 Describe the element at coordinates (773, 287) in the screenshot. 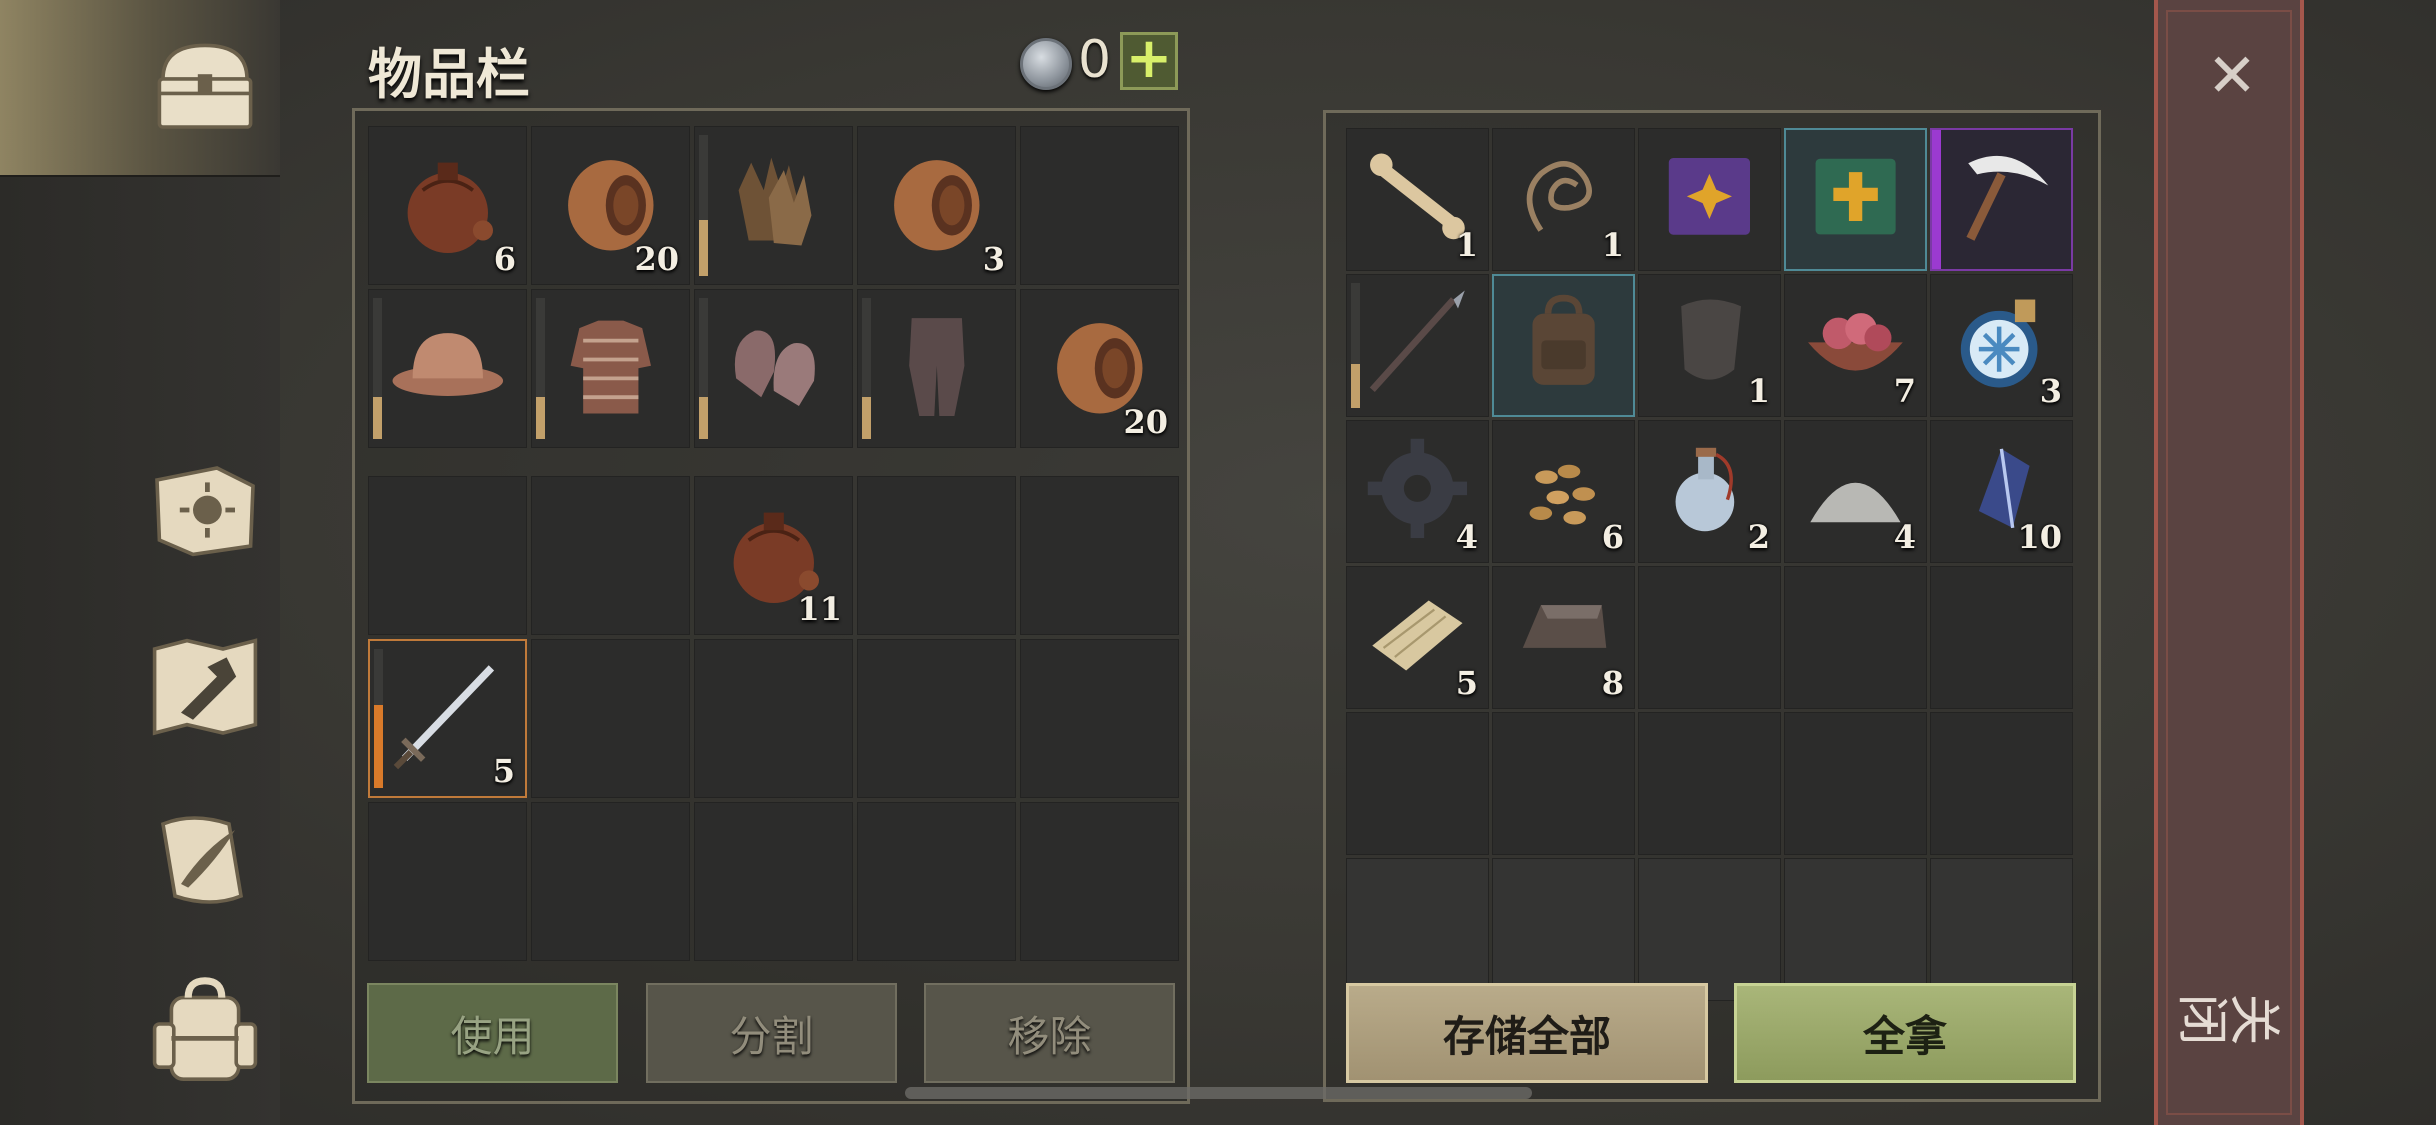

I see `equipment-grid: 6 20 3 20` at that location.